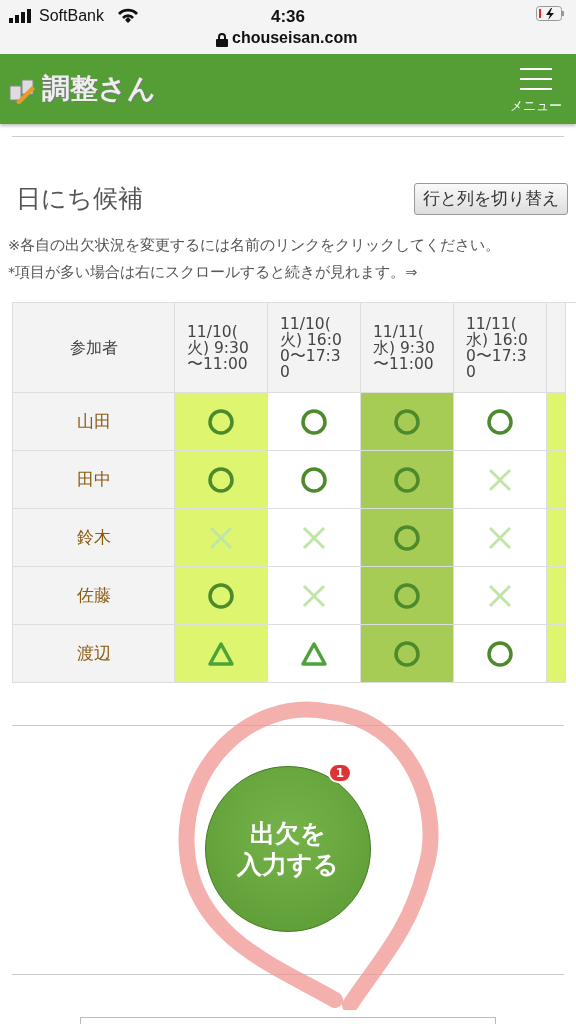  Describe the element at coordinates (339, 773) in the screenshot. I see `notification-badge: 1` at that location.